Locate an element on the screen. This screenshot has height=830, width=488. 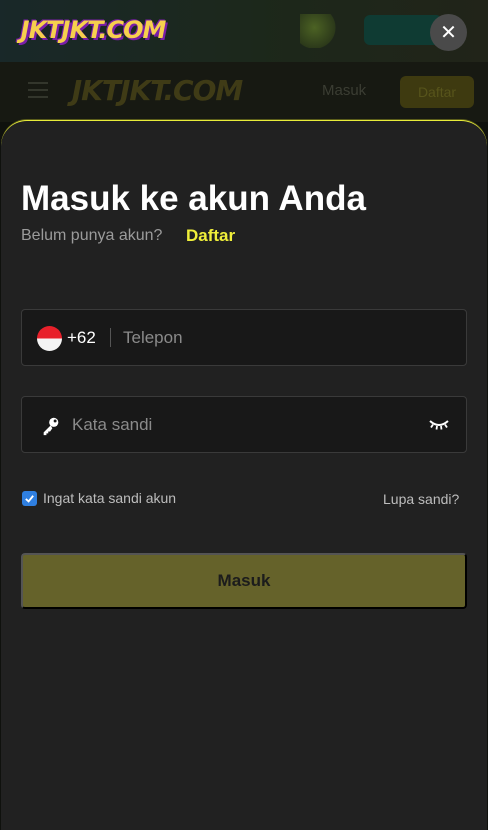
menu-icon is located at coordinates (38, 90).